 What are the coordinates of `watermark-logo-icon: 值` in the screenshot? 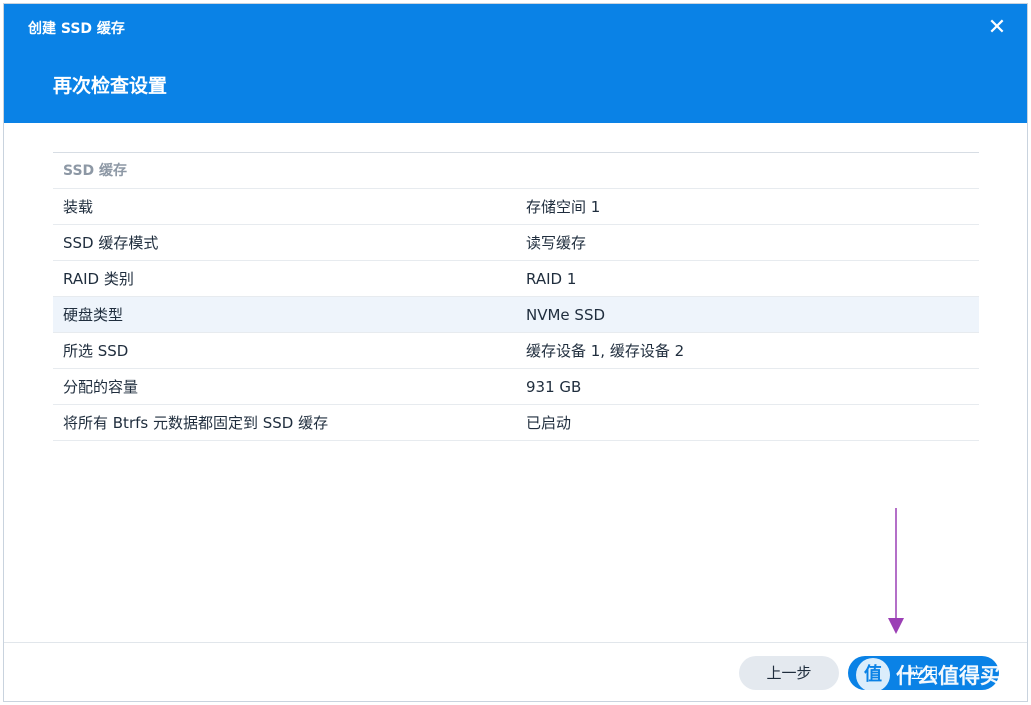 It's located at (873, 675).